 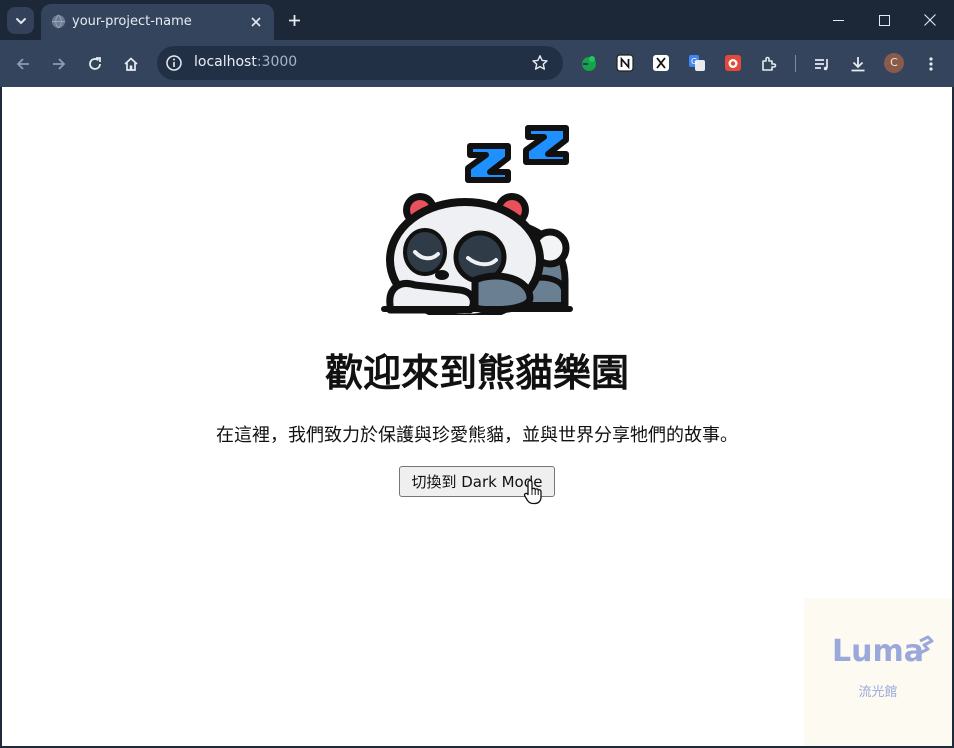 What do you see at coordinates (58, 21) in the screenshot?
I see `globe-icon` at bounding box center [58, 21].